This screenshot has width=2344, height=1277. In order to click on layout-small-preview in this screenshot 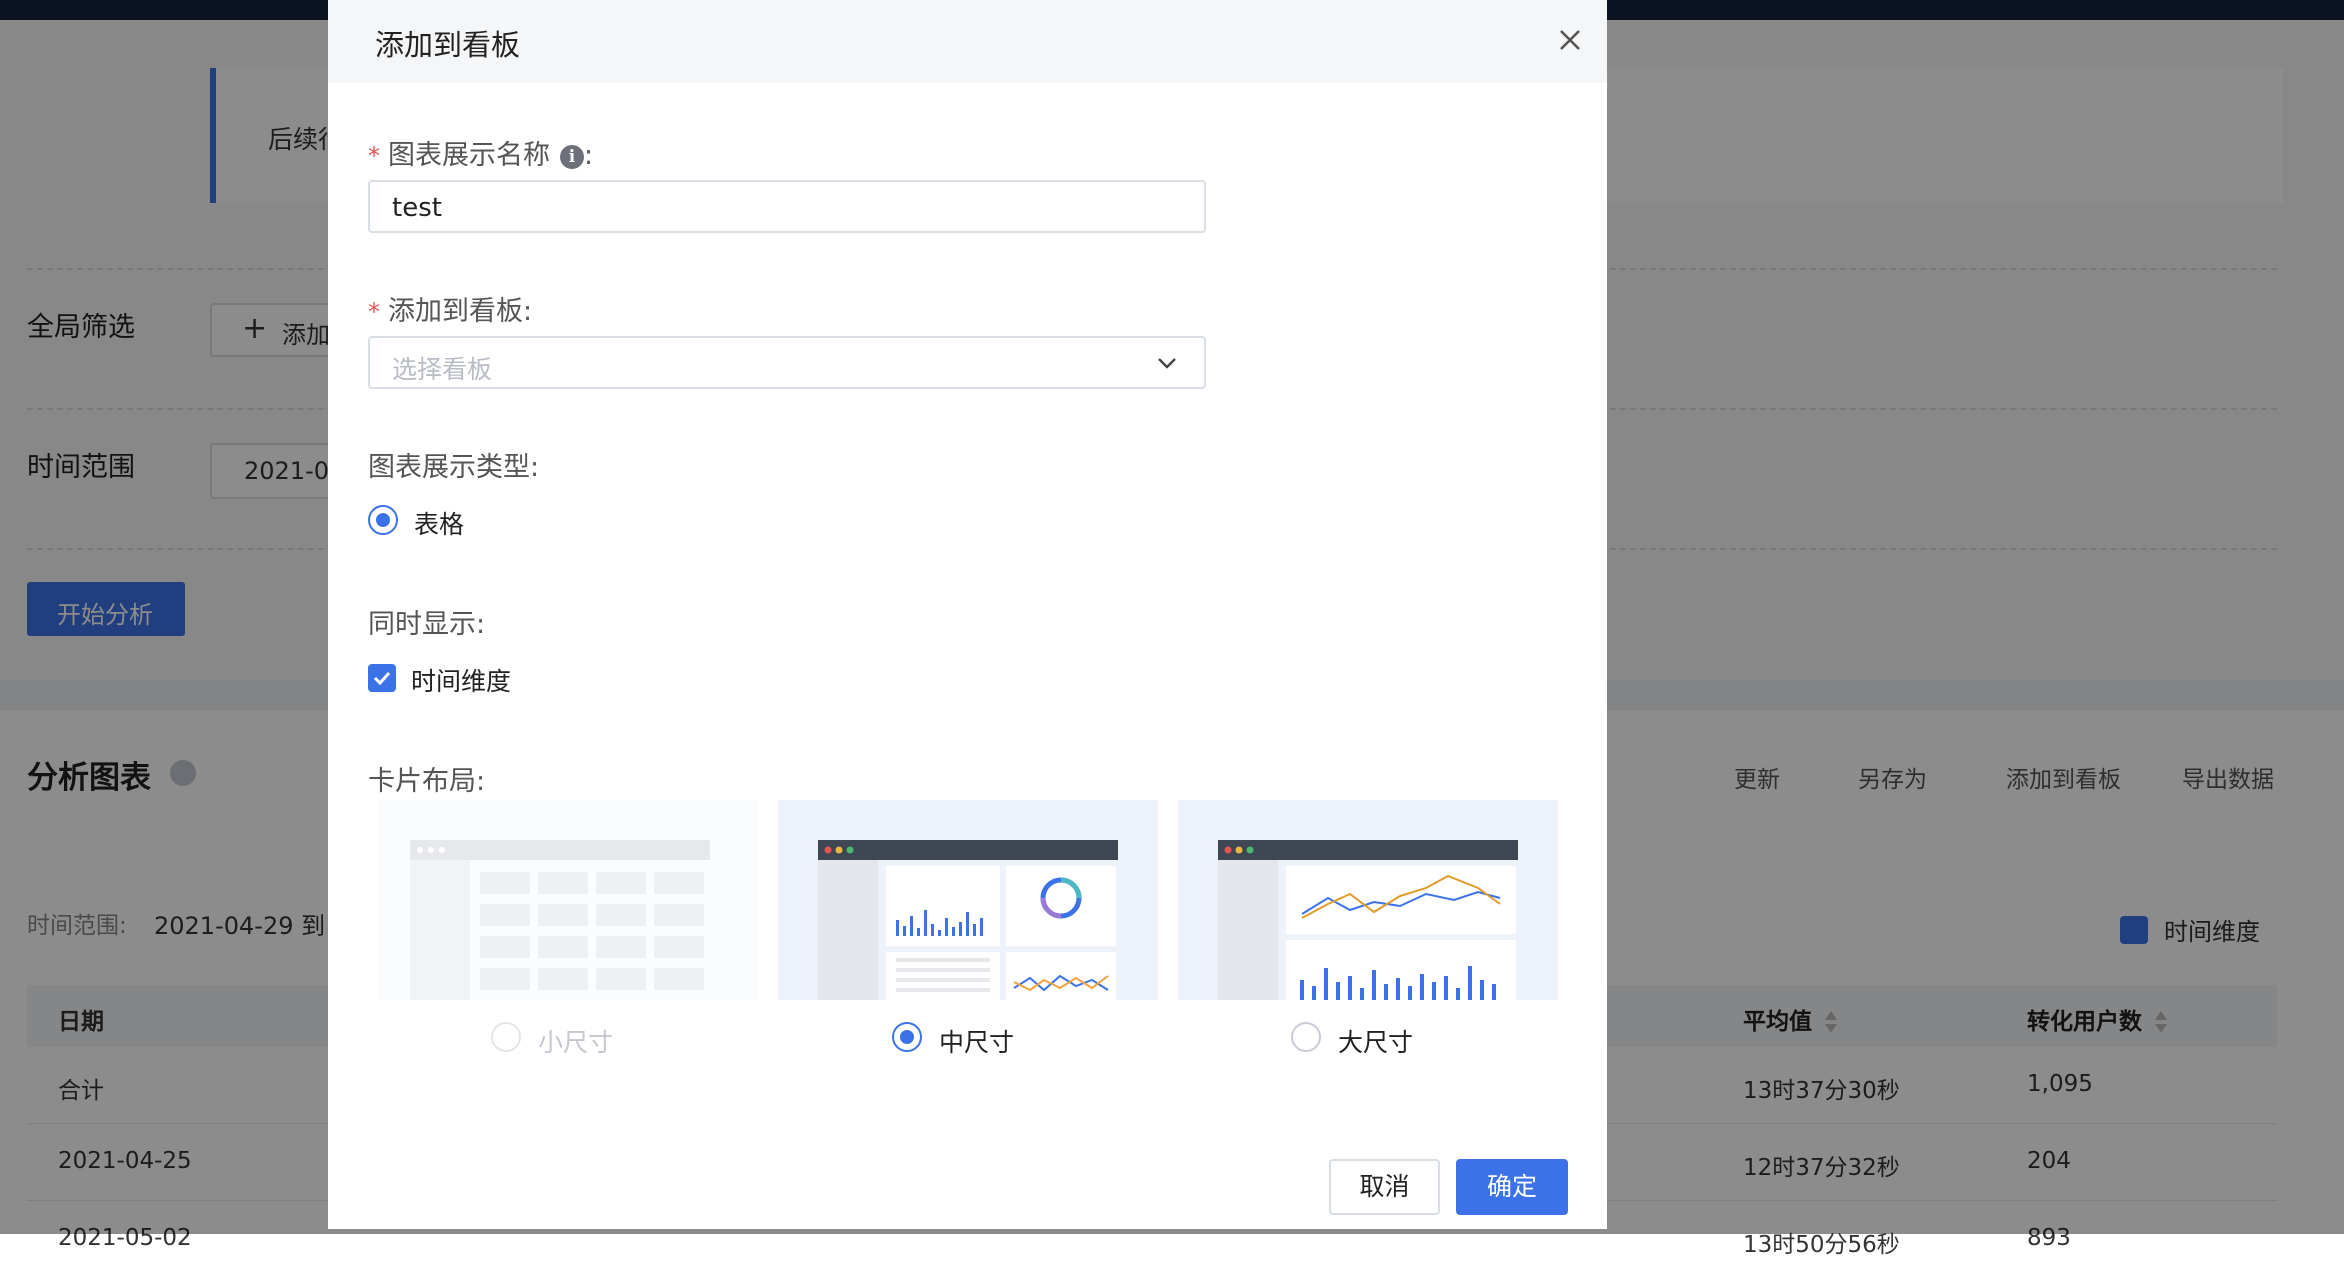, I will do `click(568, 900)`.